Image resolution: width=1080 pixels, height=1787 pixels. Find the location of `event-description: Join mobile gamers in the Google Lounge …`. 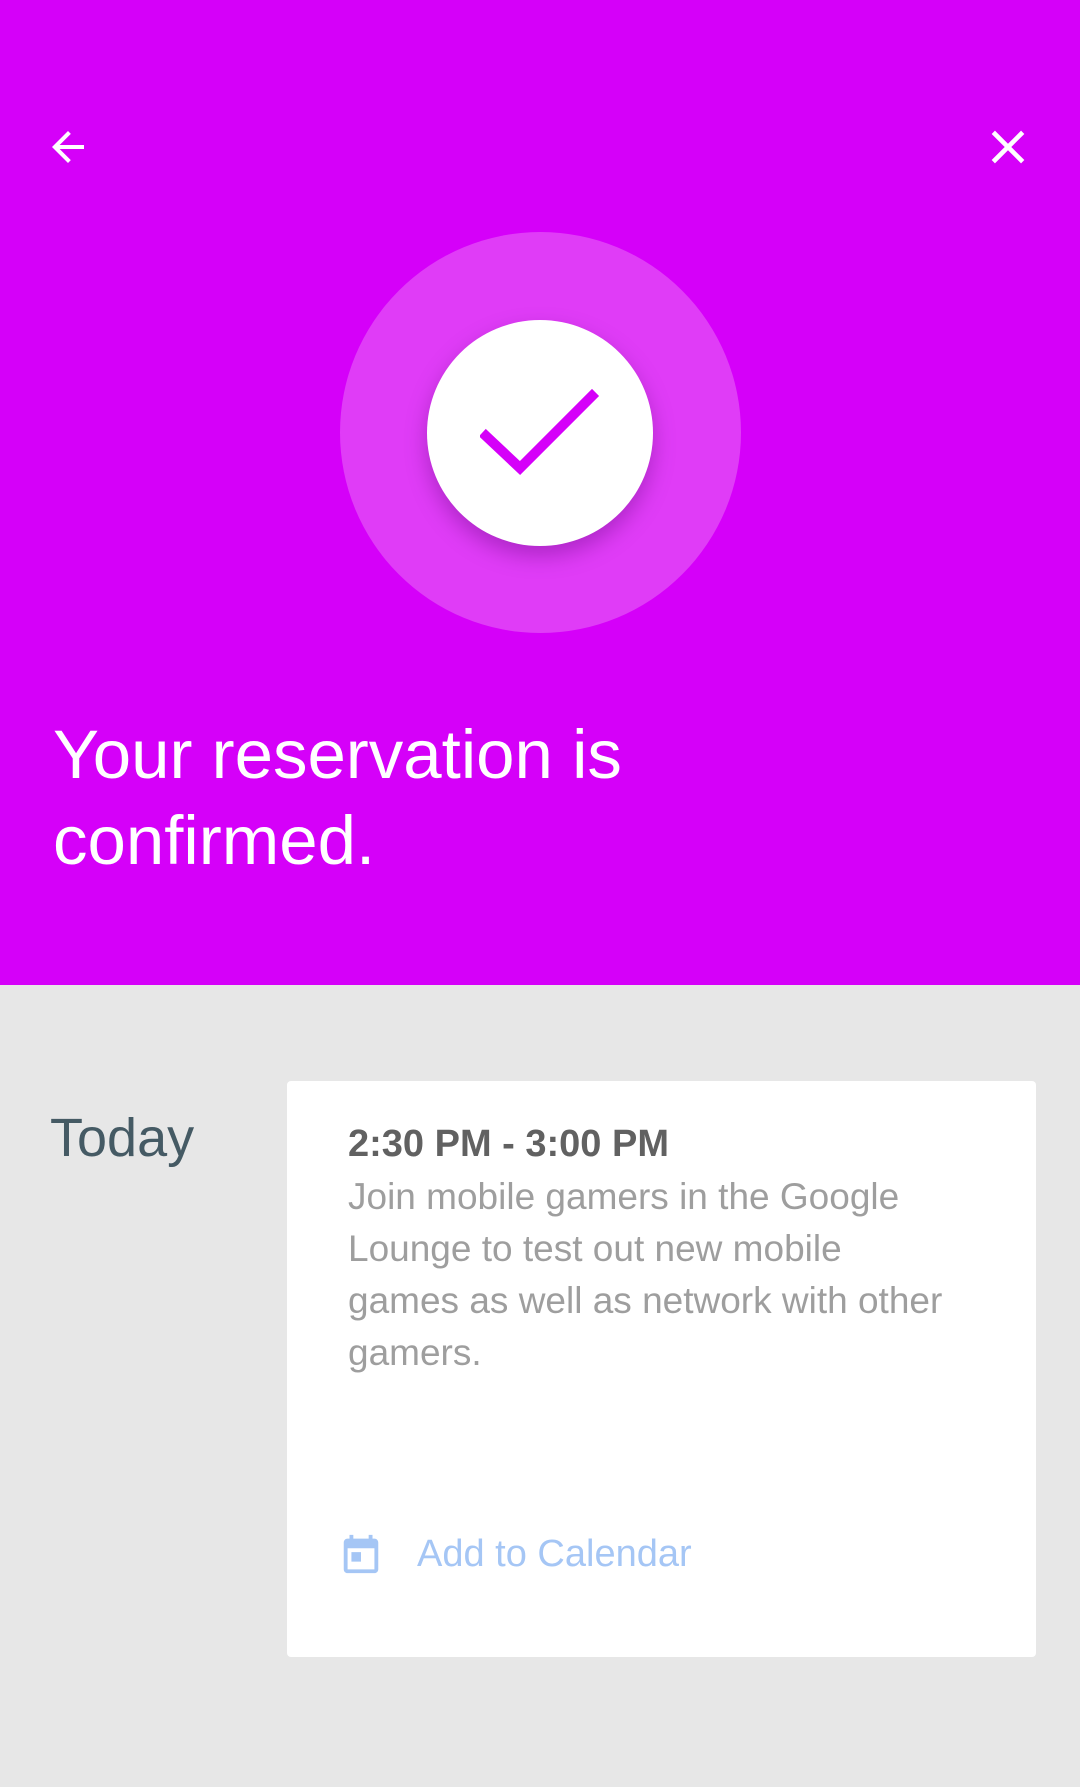

event-description: Join mobile gamers in the Google Lounge … is located at coordinates (645, 1274).